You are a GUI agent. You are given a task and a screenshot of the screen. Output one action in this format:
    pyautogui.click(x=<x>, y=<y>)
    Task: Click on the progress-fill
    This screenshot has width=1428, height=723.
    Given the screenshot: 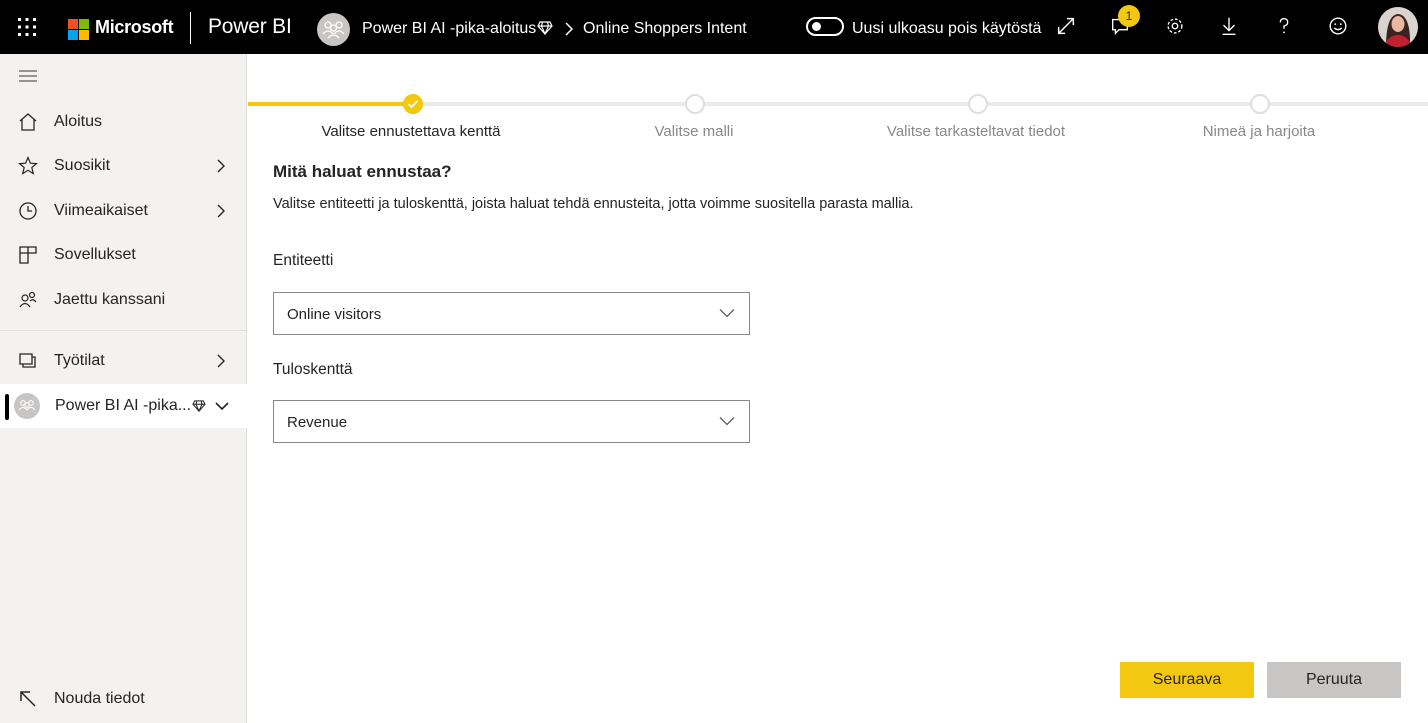 What is the action you would take?
    pyautogui.click(x=331, y=104)
    